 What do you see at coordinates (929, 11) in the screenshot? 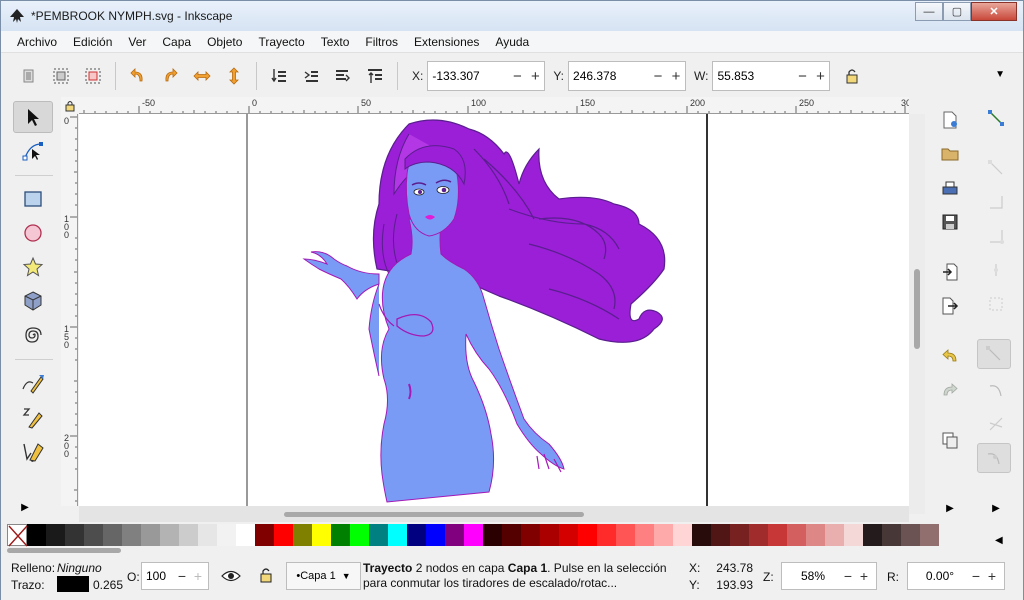
I see `minimize-button: —` at bounding box center [929, 11].